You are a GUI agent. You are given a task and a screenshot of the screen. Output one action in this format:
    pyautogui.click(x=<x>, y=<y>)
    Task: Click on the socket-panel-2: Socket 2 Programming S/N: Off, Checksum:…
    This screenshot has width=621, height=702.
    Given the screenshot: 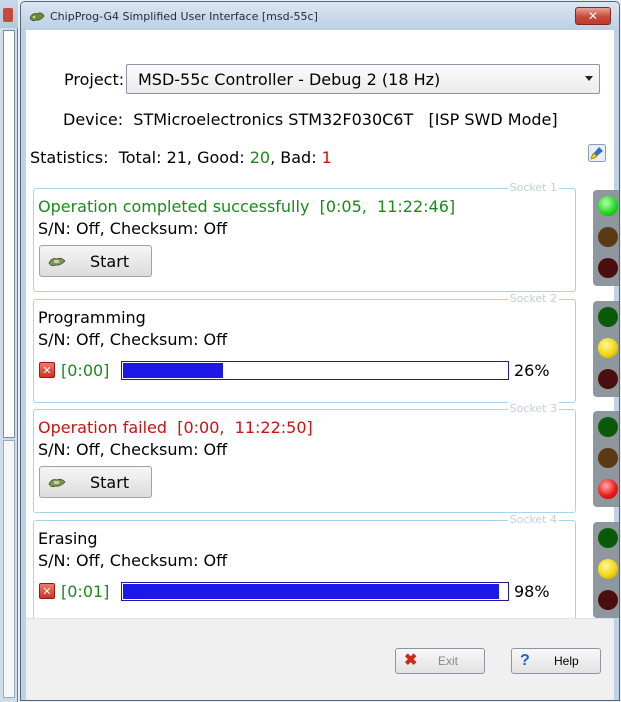 What is the action you would take?
    pyautogui.click(x=304, y=347)
    